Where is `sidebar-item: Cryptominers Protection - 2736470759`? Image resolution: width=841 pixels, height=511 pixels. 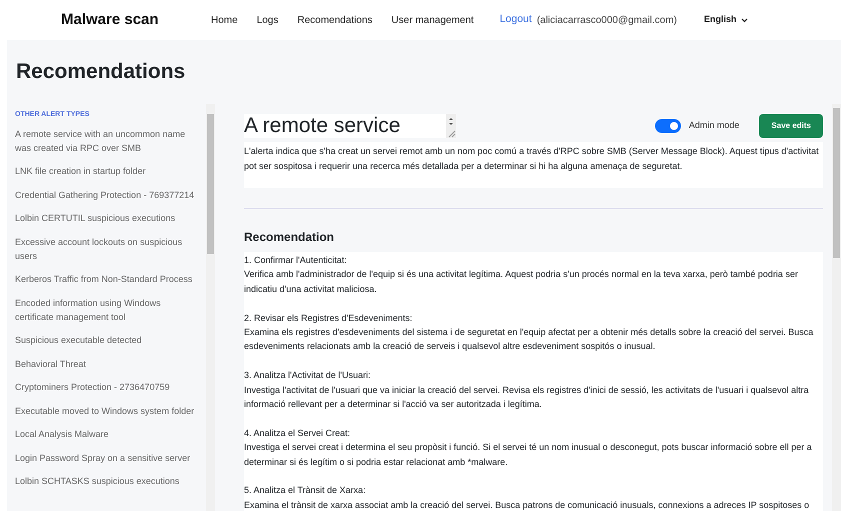 sidebar-item: Cryptominers Protection - 2736470759 is located at coordinates (106, 387).